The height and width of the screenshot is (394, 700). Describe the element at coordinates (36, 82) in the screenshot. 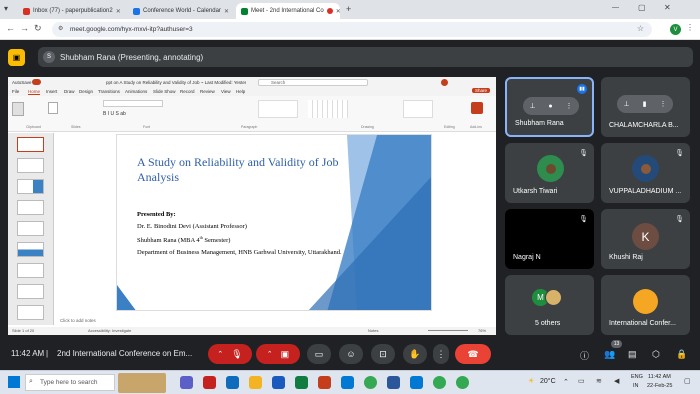

I see `autosave-toggle` at that location.